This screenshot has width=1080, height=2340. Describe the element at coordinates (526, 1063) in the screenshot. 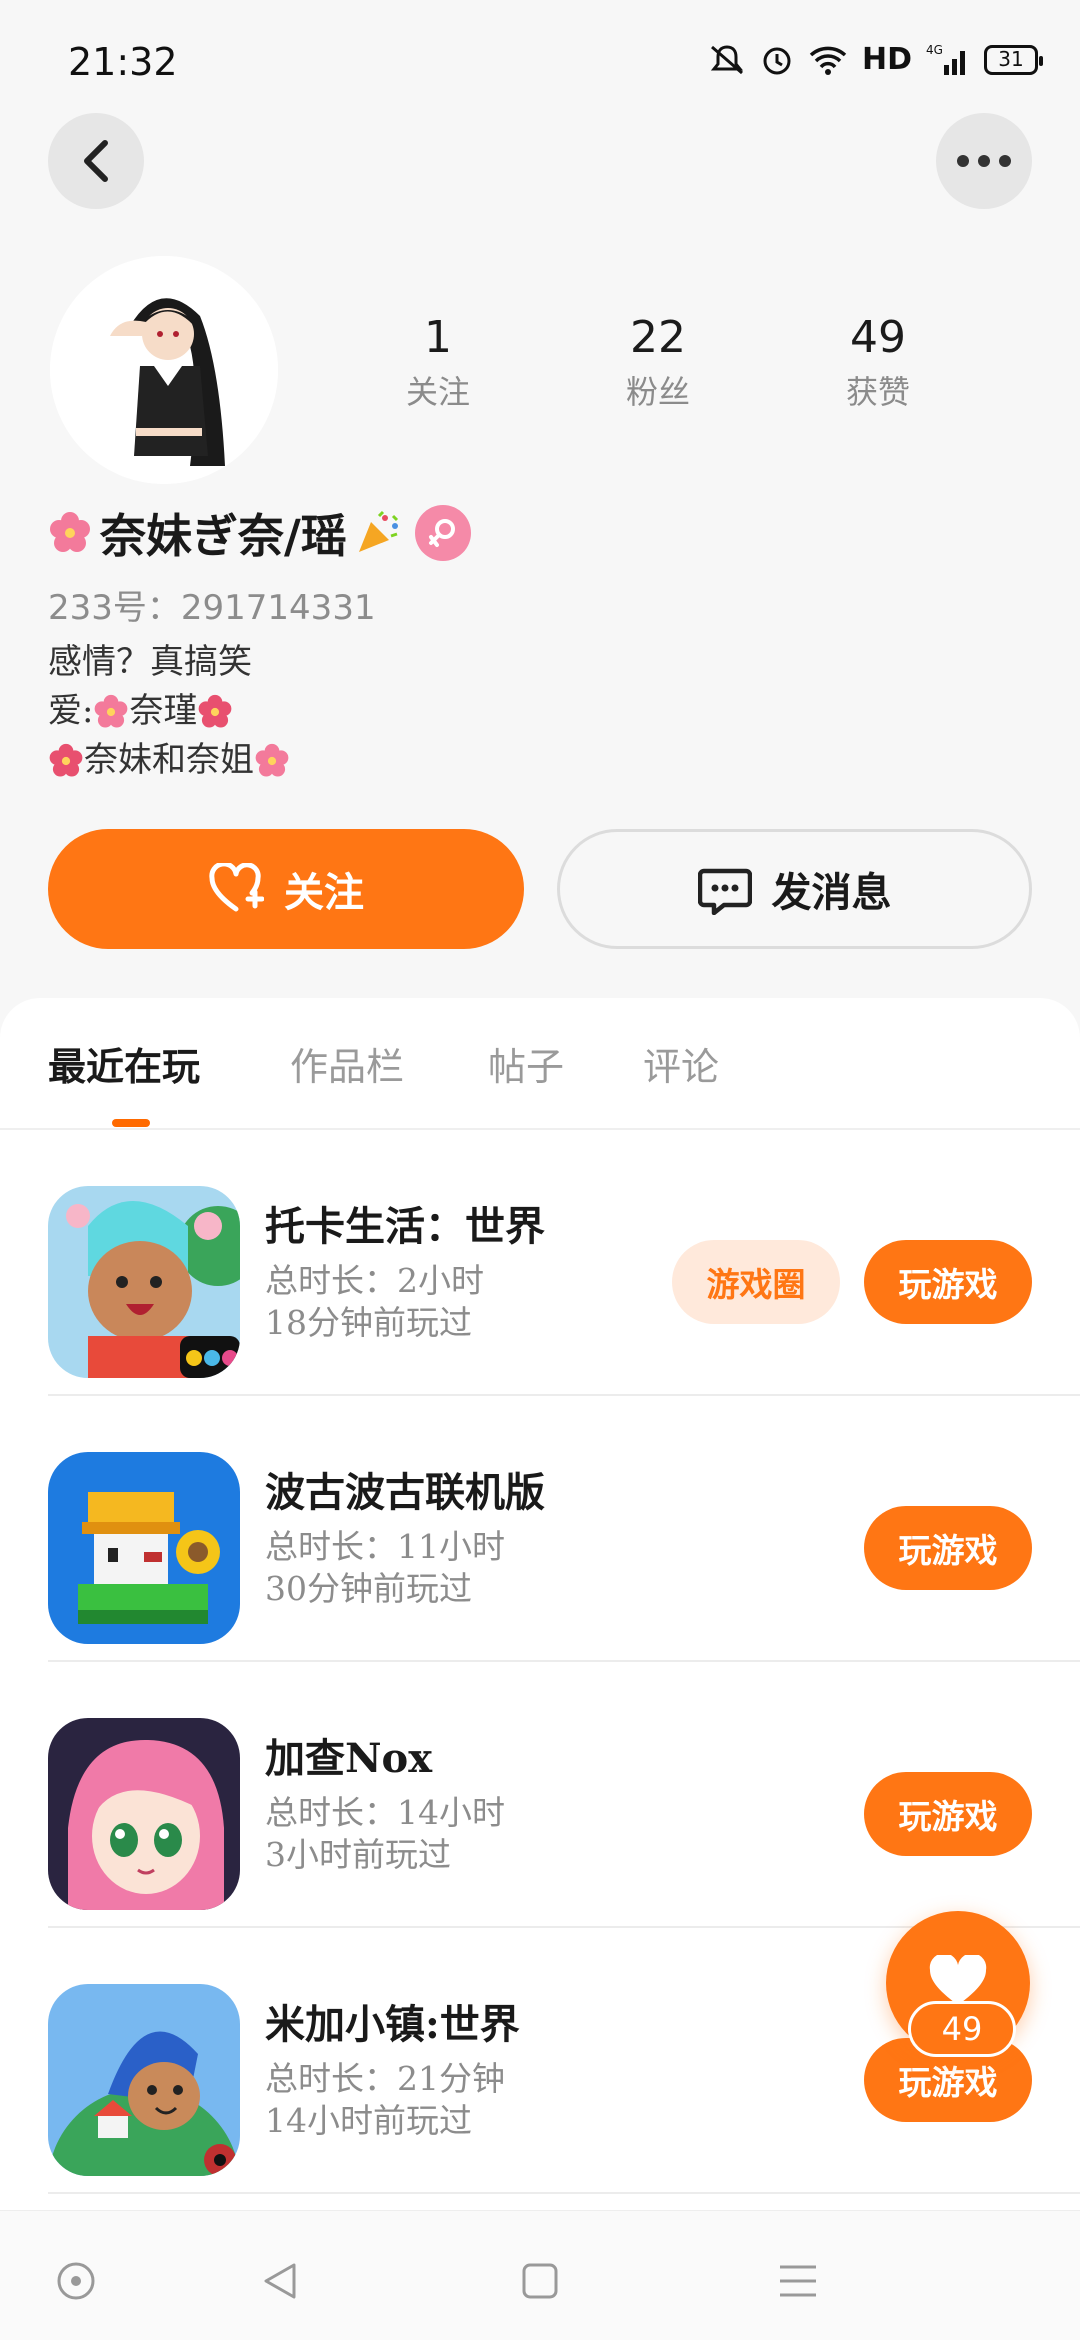

I see `tab-posts: 帖子` at that location.